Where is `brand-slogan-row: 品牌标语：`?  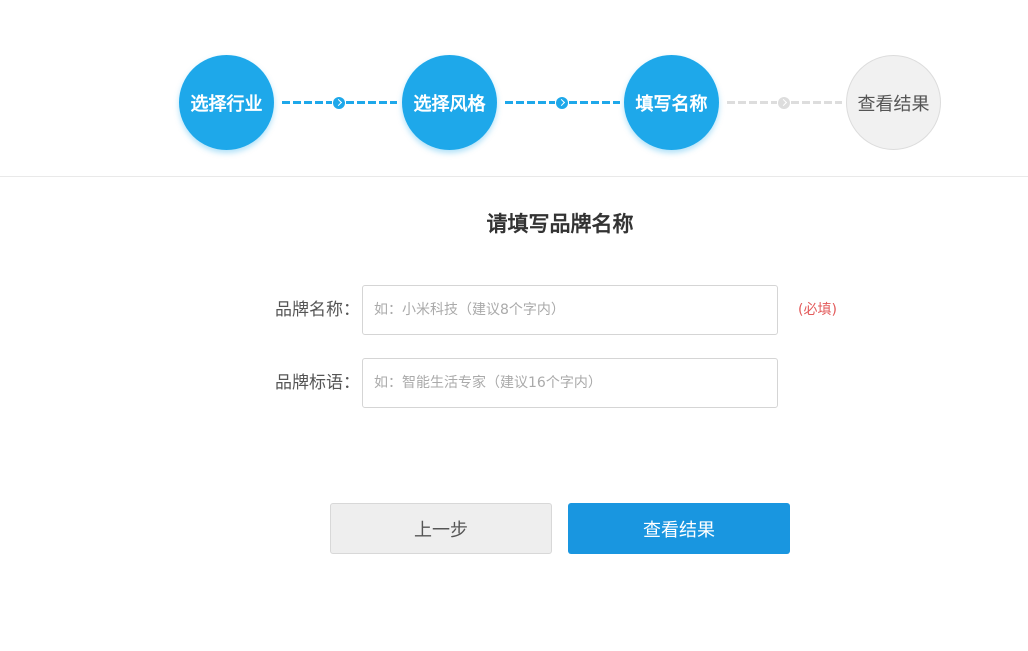 brand-slogan-row: 品牌标语： is located at coordinates (514, 383).